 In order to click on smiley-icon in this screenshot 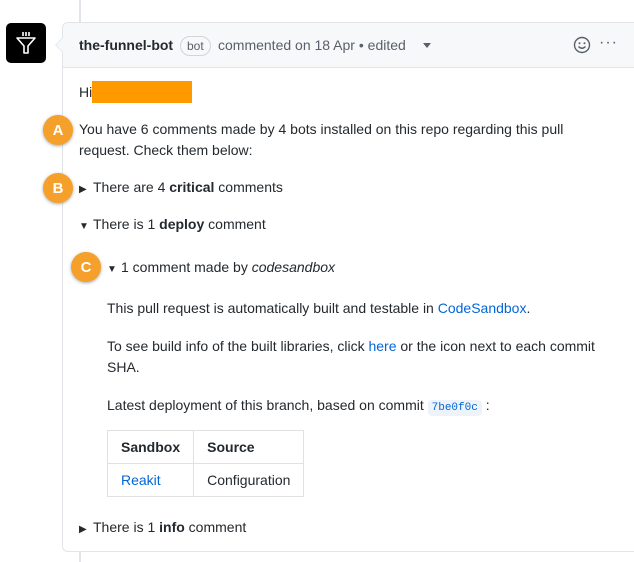, I will do `click(582, 45)`.